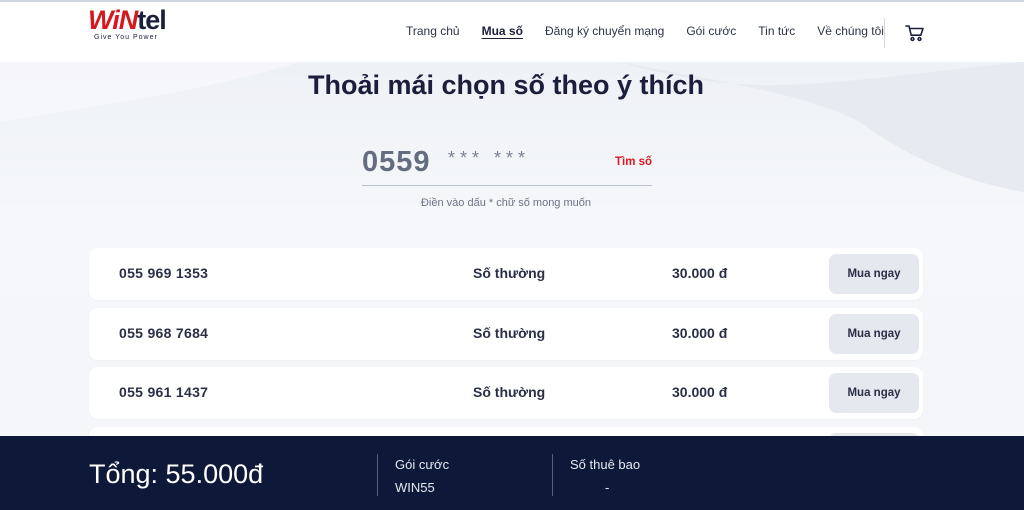 The height and width of the screenshot is (510, 1024). What do you see at coordinates (502, 31) in the screenshot?
I see `nav-item-buy-number: Mua số` at bounding box center [502, 31].